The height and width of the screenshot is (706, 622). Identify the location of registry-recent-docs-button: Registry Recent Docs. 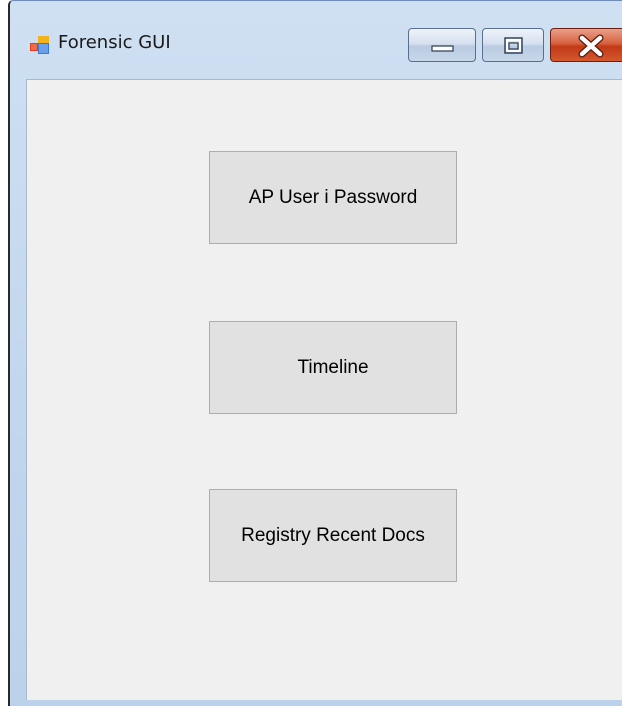
(333, 535).